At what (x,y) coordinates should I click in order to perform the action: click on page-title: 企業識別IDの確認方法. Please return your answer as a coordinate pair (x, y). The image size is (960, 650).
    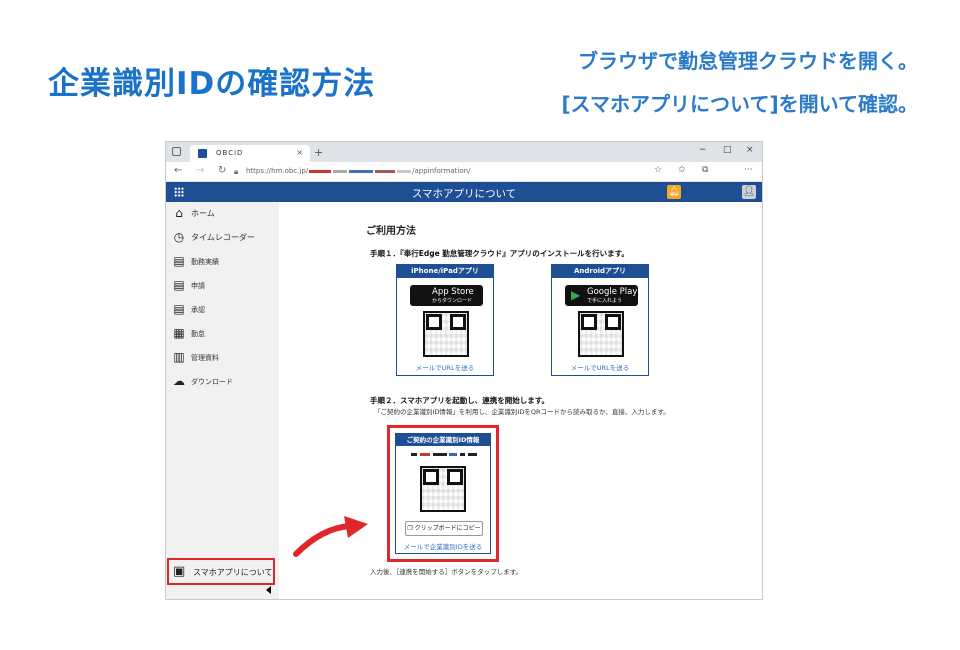
    Looking at the image, I should click on (212, 84).